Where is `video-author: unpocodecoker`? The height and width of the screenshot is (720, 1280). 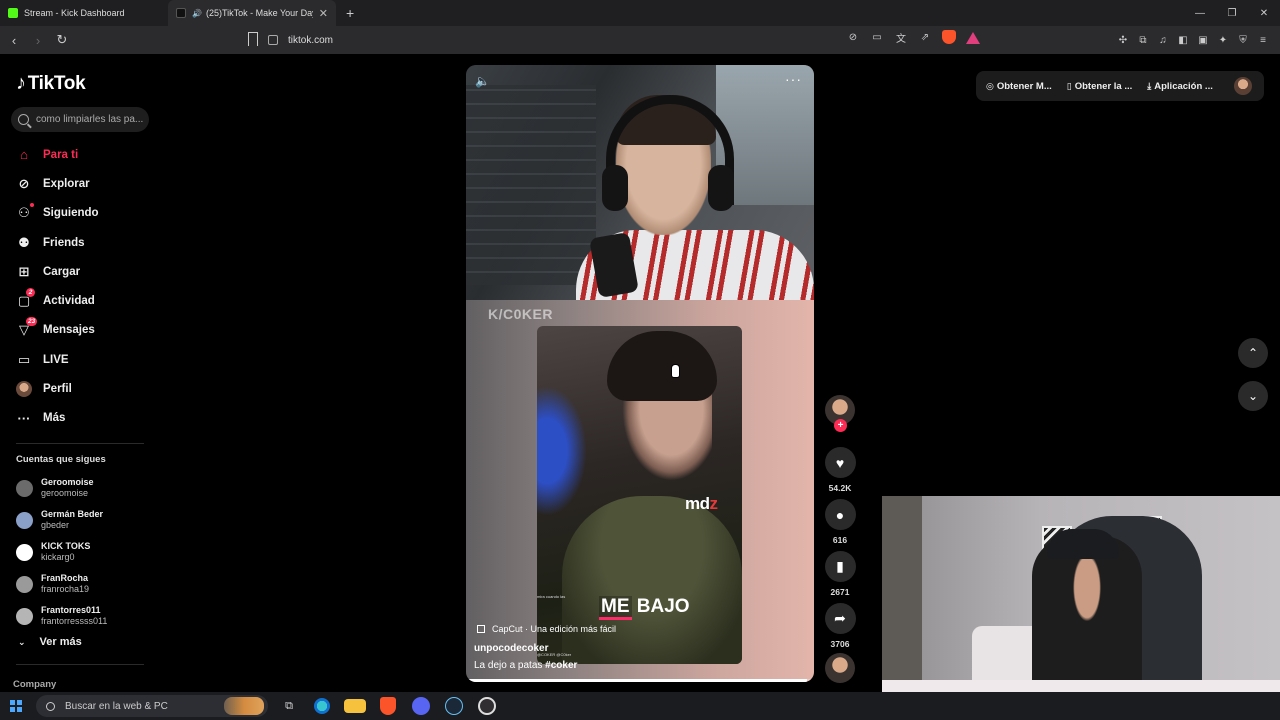 video-author: unpocodecoker is located at coordinates (511, 648).